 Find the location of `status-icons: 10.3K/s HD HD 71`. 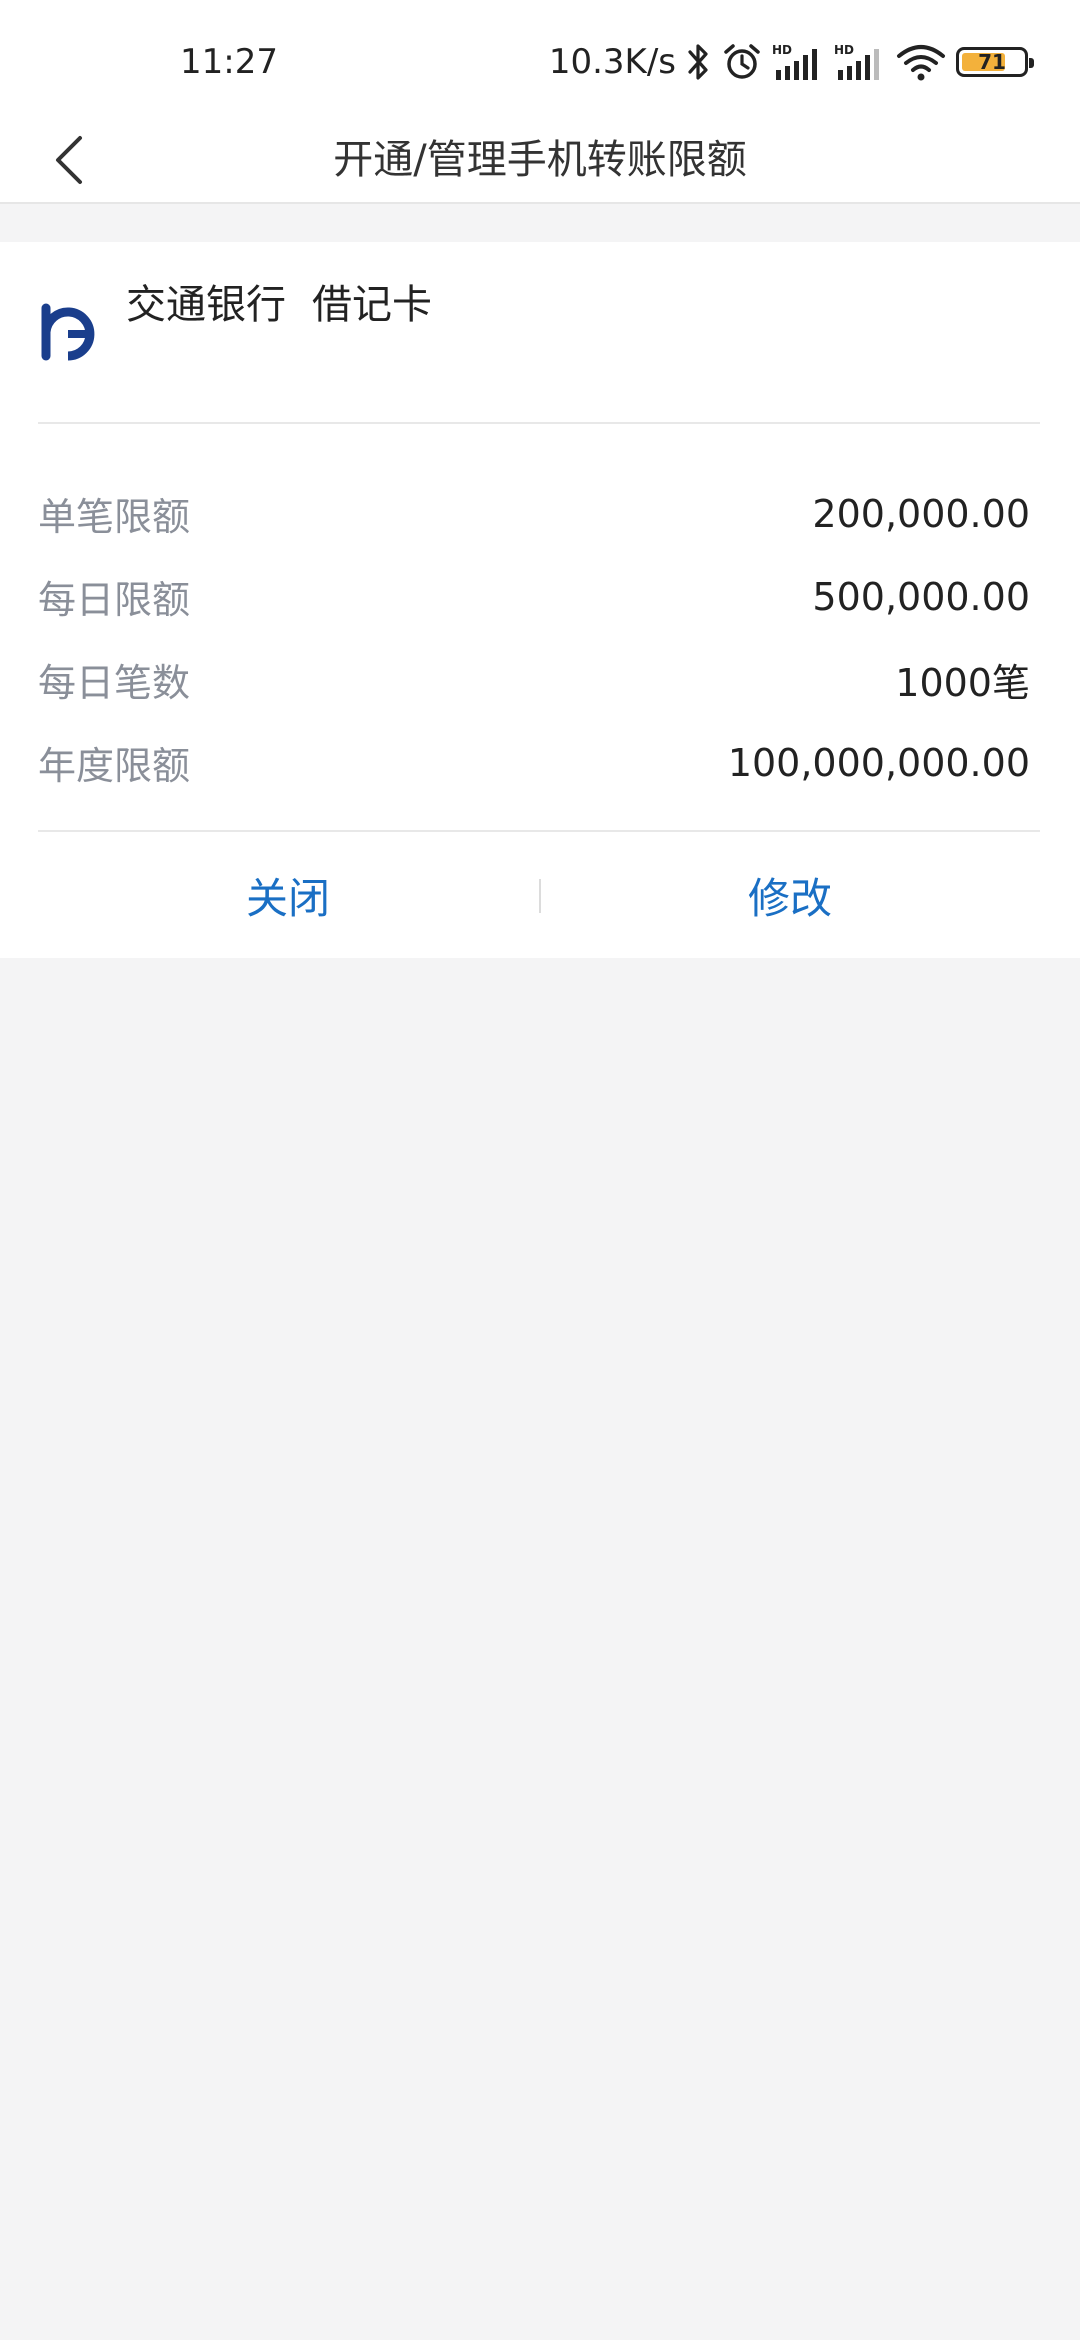

status-icons: 10.3K/s HD HD 71 is located at coordinates (791, 62).